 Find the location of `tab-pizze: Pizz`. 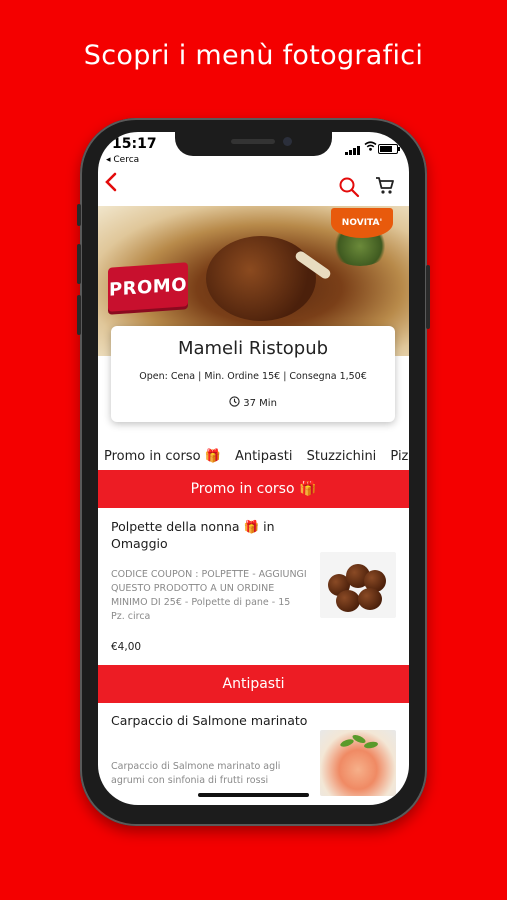

tab-pizze: Pizz is located at coordinates (399, 456).